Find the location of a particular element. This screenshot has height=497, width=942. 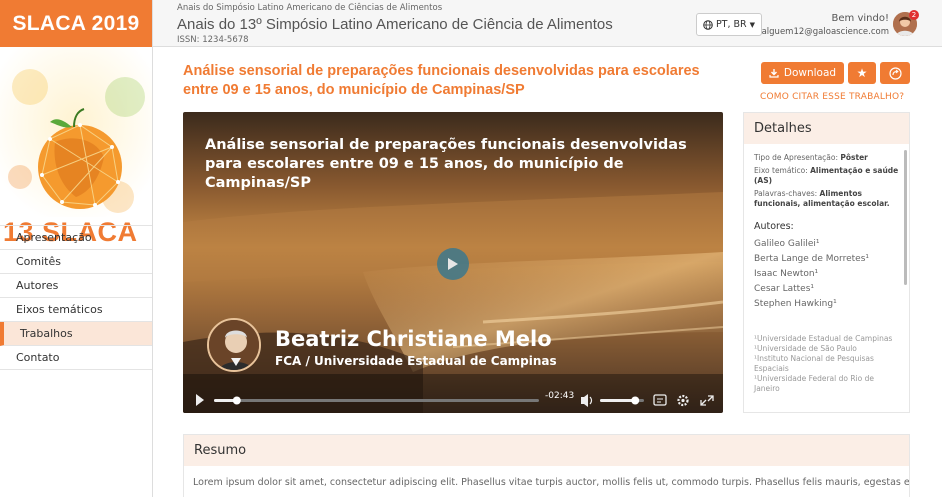

volume-fill is located at coordinates (618, 400).